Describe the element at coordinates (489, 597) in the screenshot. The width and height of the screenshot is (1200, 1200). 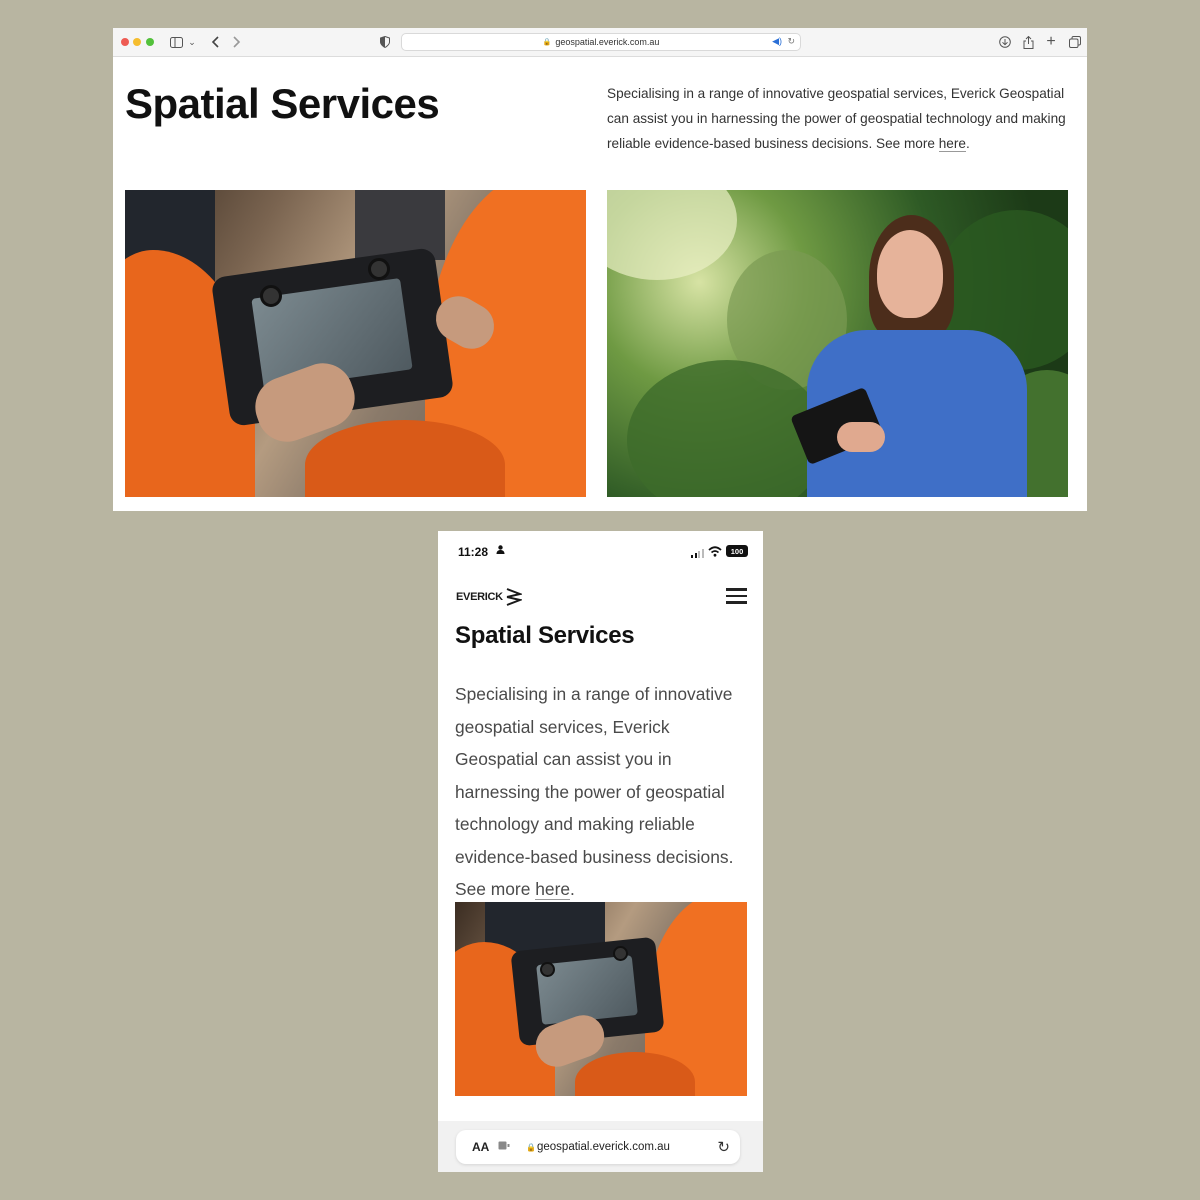
I see `everick-logo: EVERICK` at that location.